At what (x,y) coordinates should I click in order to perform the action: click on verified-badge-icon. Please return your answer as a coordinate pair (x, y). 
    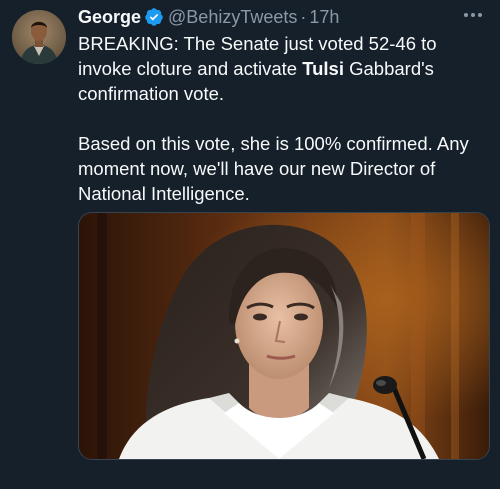
    Looking at the image, I should click on (154, 17).